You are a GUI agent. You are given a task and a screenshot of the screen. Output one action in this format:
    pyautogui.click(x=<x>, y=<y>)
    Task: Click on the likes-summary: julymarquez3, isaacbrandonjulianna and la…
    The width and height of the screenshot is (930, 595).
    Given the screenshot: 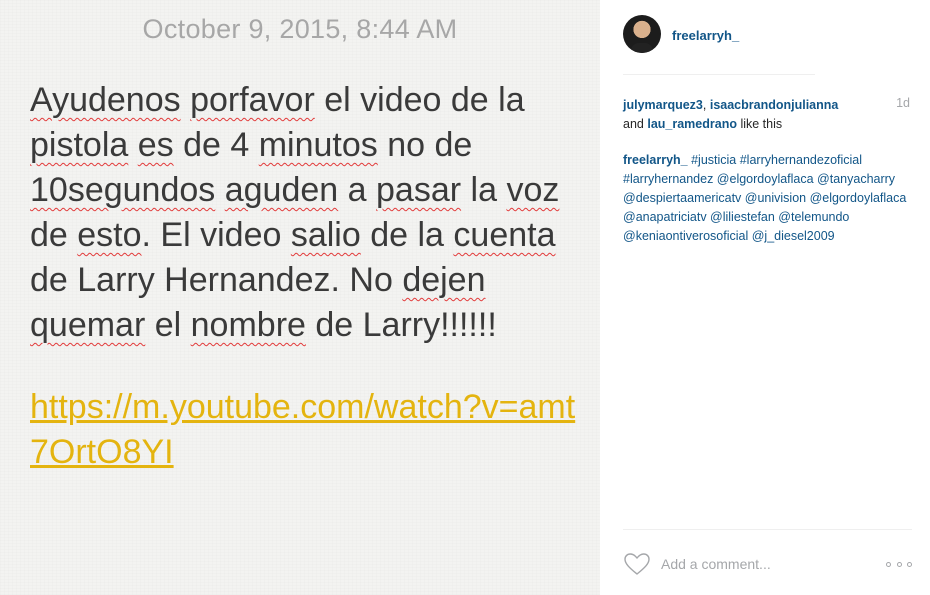 What is the action you would take?
    pyautogui.click(x=731, y=114)
    